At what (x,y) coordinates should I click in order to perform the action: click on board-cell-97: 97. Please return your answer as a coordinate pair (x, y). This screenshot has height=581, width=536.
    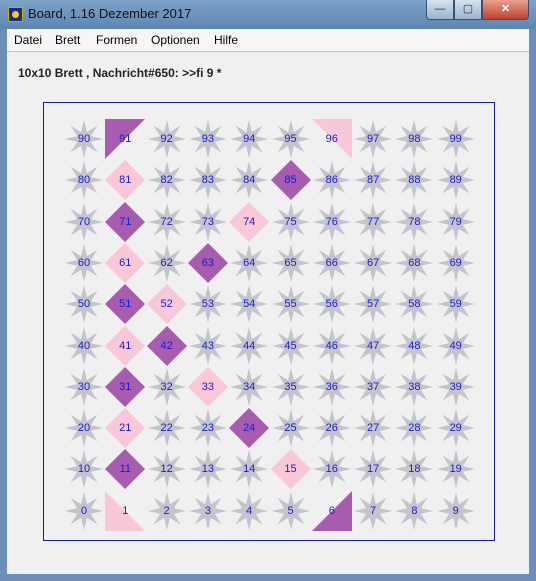
    Looking at the image, I should click on (373, 139).